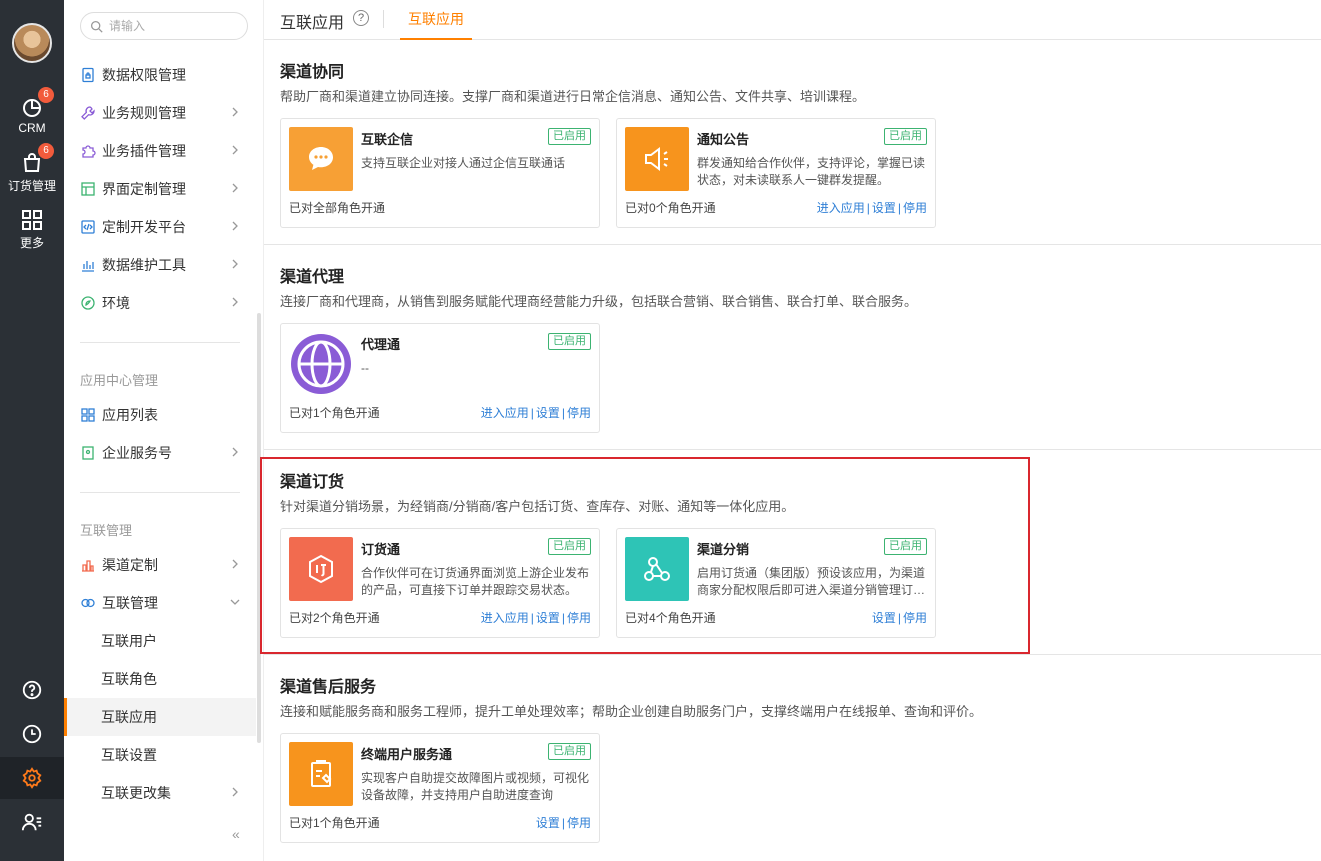 This screenshot has width=1321, height=861. What do you see at coordinates (88, 565) in the screenshot?
I see `chart-building-icon` at bounding box center [88, 565].